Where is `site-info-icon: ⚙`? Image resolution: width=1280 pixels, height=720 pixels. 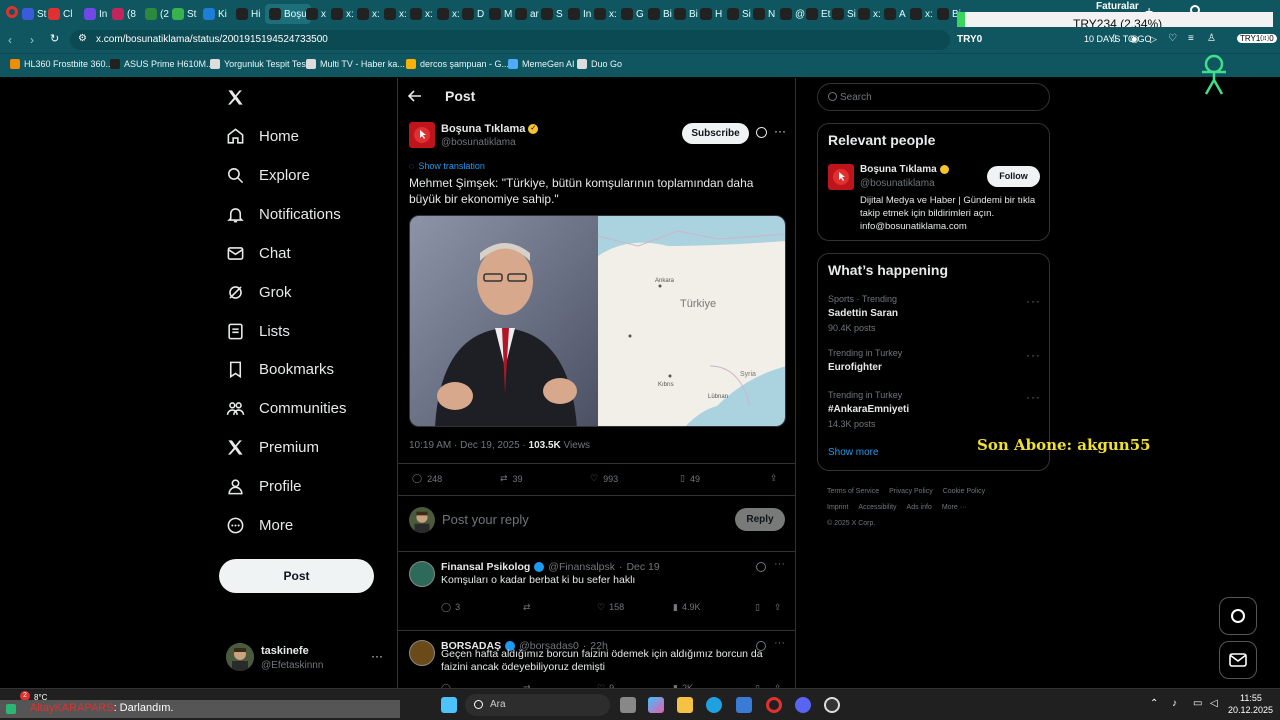 site-info-icon: ⚙ is located at coordinates (82, 38).